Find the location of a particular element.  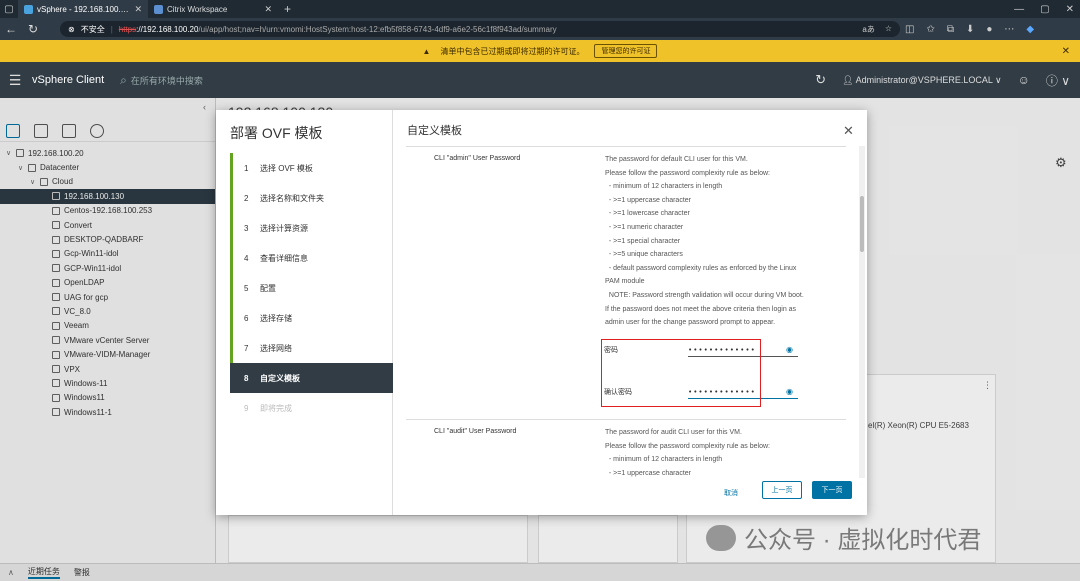

back-button: 上一页 is located at coordinates (782, 490).